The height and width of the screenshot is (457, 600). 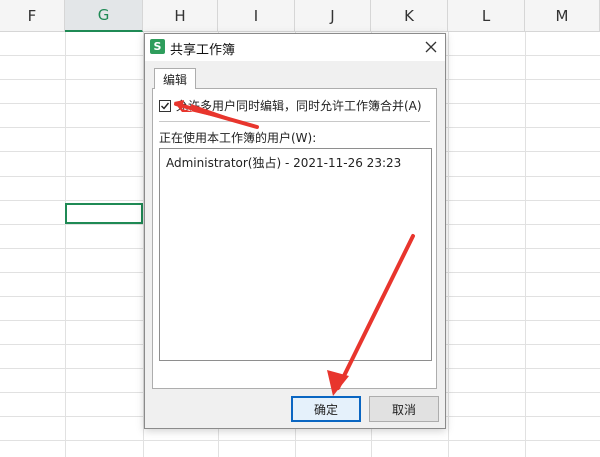 I want to click on column-label: H, so click(x=180, y=15).